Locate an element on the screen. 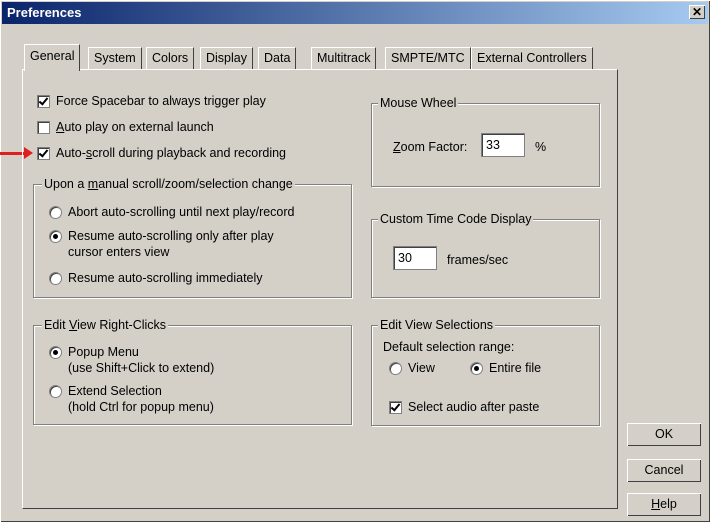 The height and width of the screenshot is (522, 710). help-button: Help is located at coordinates (664, 504).